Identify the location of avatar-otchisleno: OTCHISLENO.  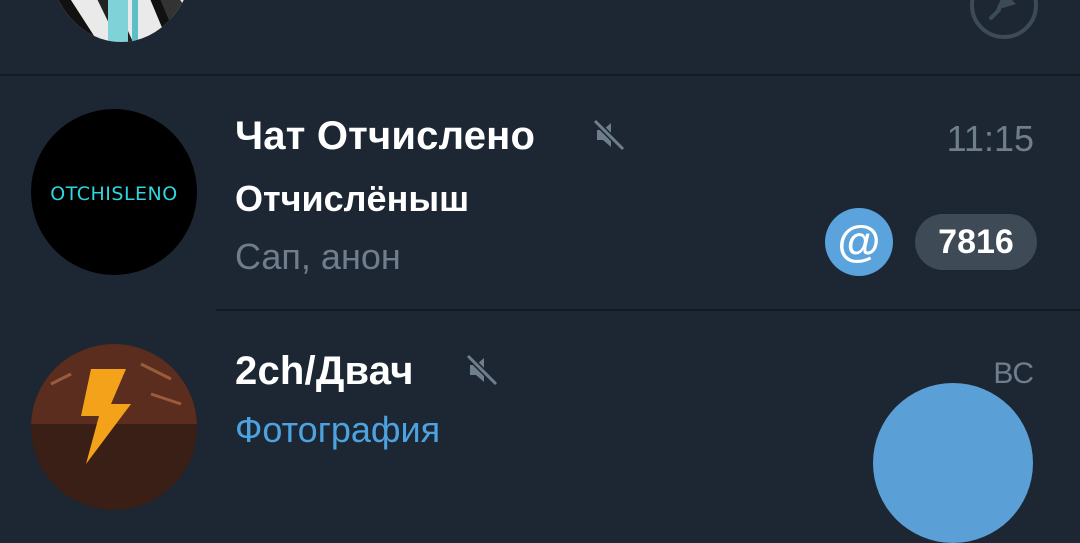
(114, 192).